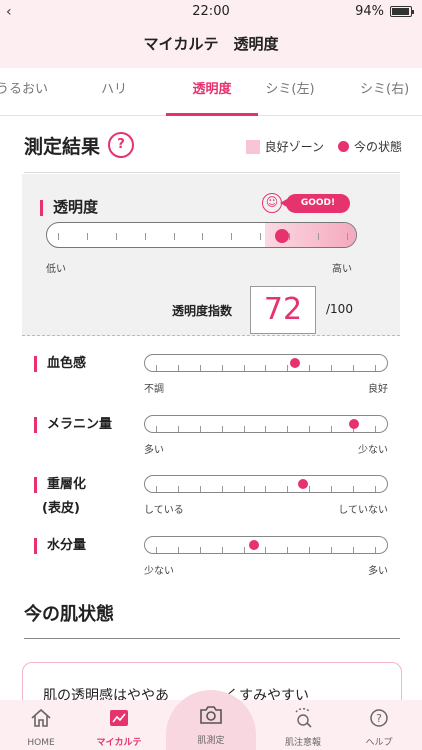  Describe the element at coordinates (34, 92) in the screenshot. I see `tab-uruoi: うるおい` at that location.